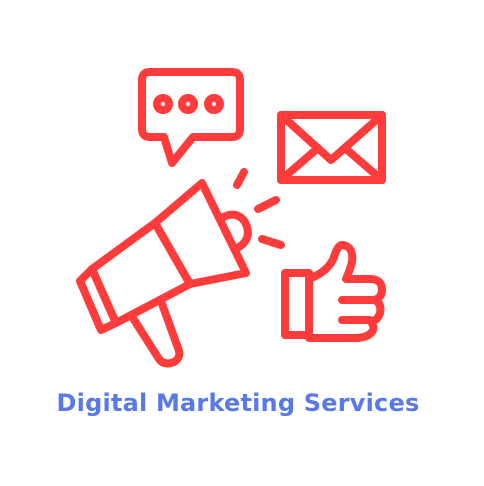 The image size is (484, 486). Describe the element at coordinates (238, 403) in the screenshot. I see `page-title: Digital Marketing Services` at that location.